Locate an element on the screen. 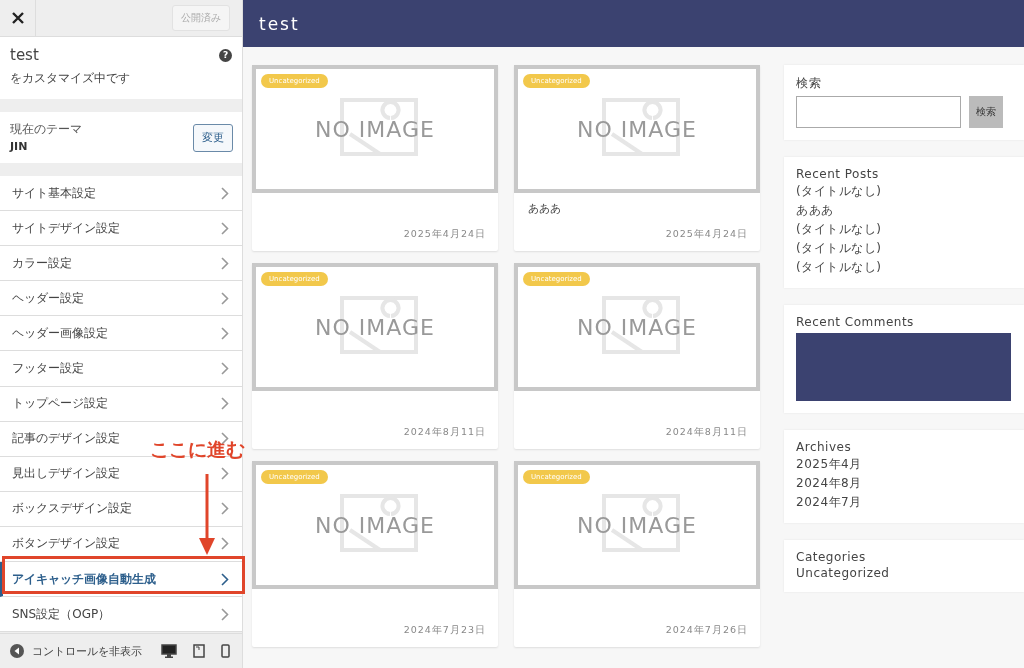 Image resolution: width=1024 pixels, height=668 pixels. tablet-preview-button is located at coordinates (199, 651).